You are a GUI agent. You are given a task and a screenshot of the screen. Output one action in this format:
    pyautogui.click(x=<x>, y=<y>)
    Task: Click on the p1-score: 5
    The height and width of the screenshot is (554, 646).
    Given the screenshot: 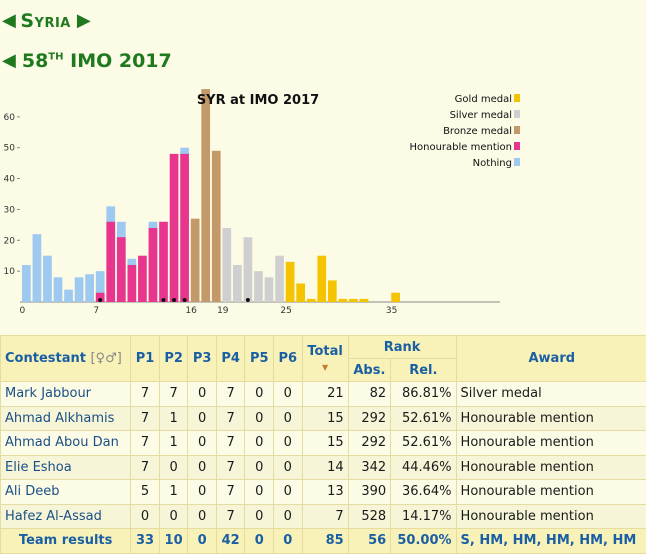 What is the action you would take?
    pyautogui.click(x=145, y=492)
    